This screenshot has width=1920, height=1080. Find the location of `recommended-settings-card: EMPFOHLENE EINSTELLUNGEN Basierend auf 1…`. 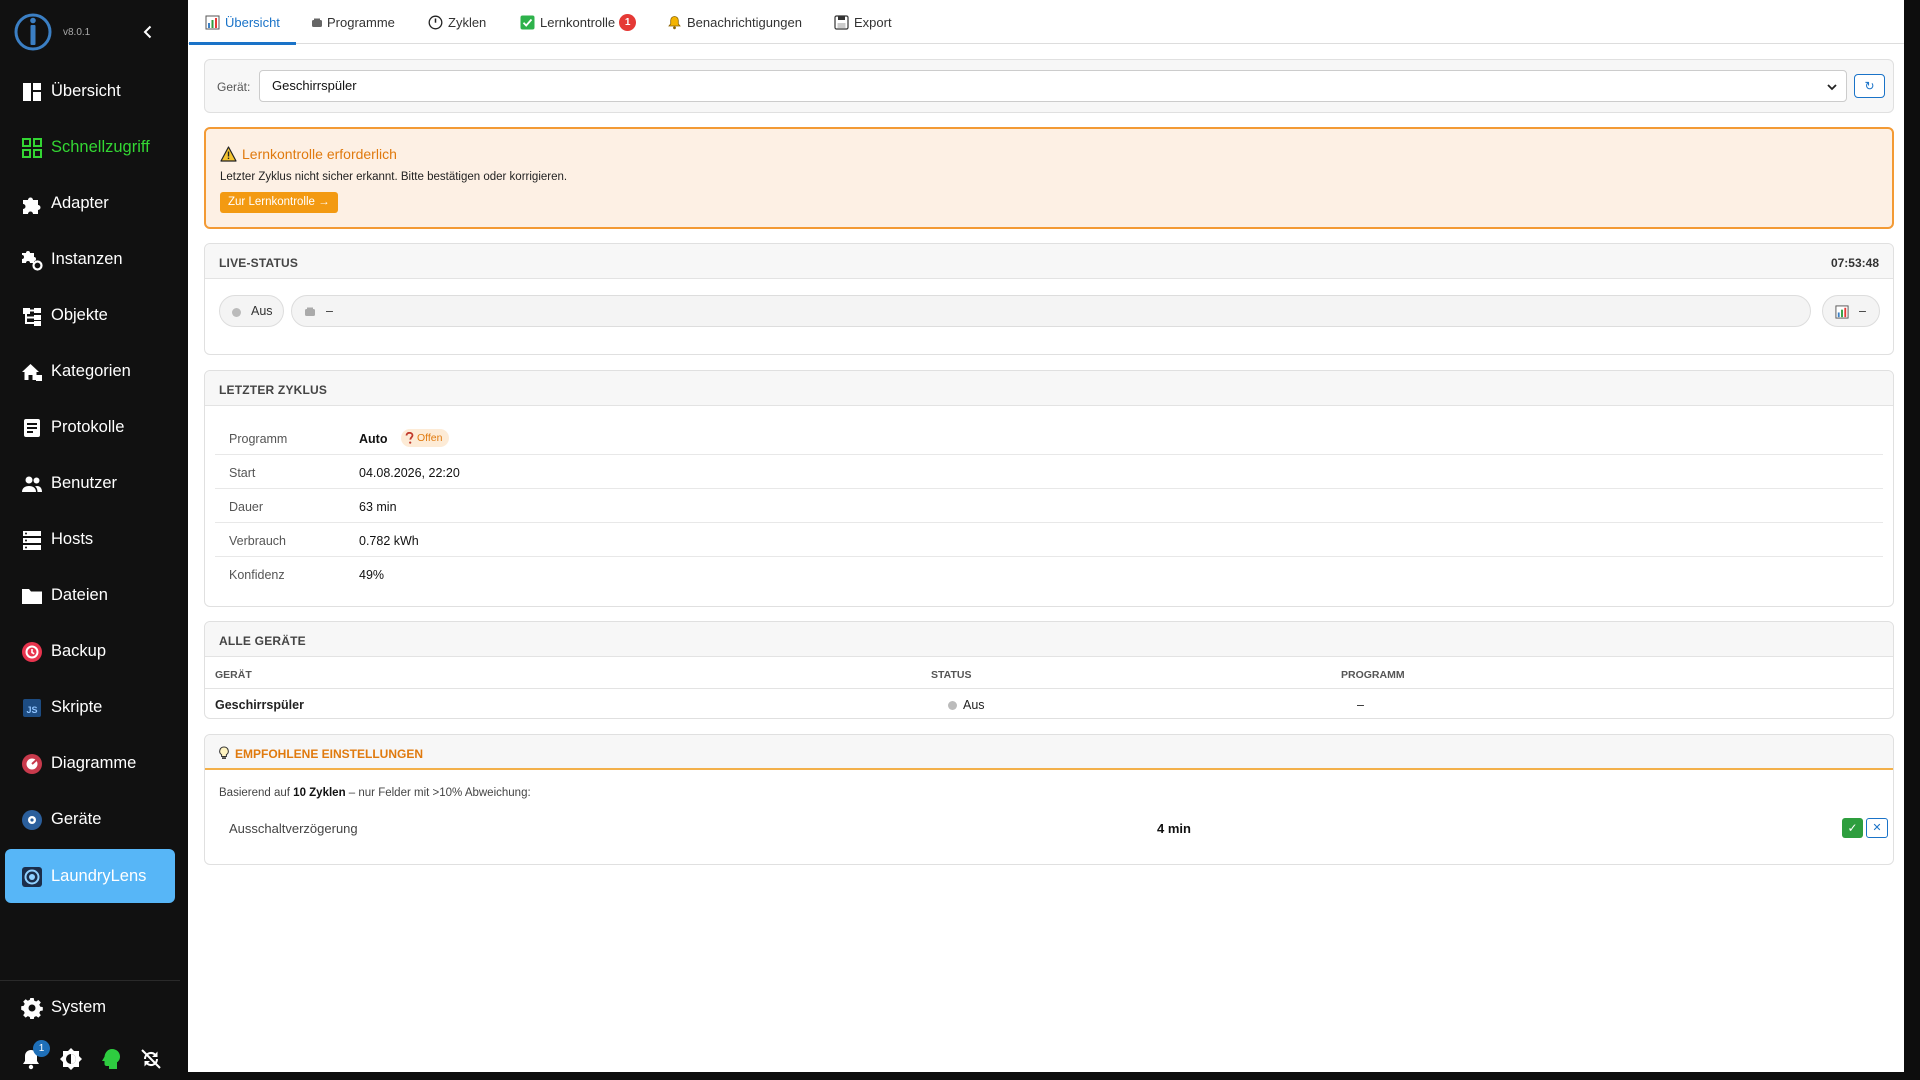

recommended-settings-card: EMPFOHLENE EINSTELLUNGEN Basierend auf 1… is located at coordinates (1049, 799).